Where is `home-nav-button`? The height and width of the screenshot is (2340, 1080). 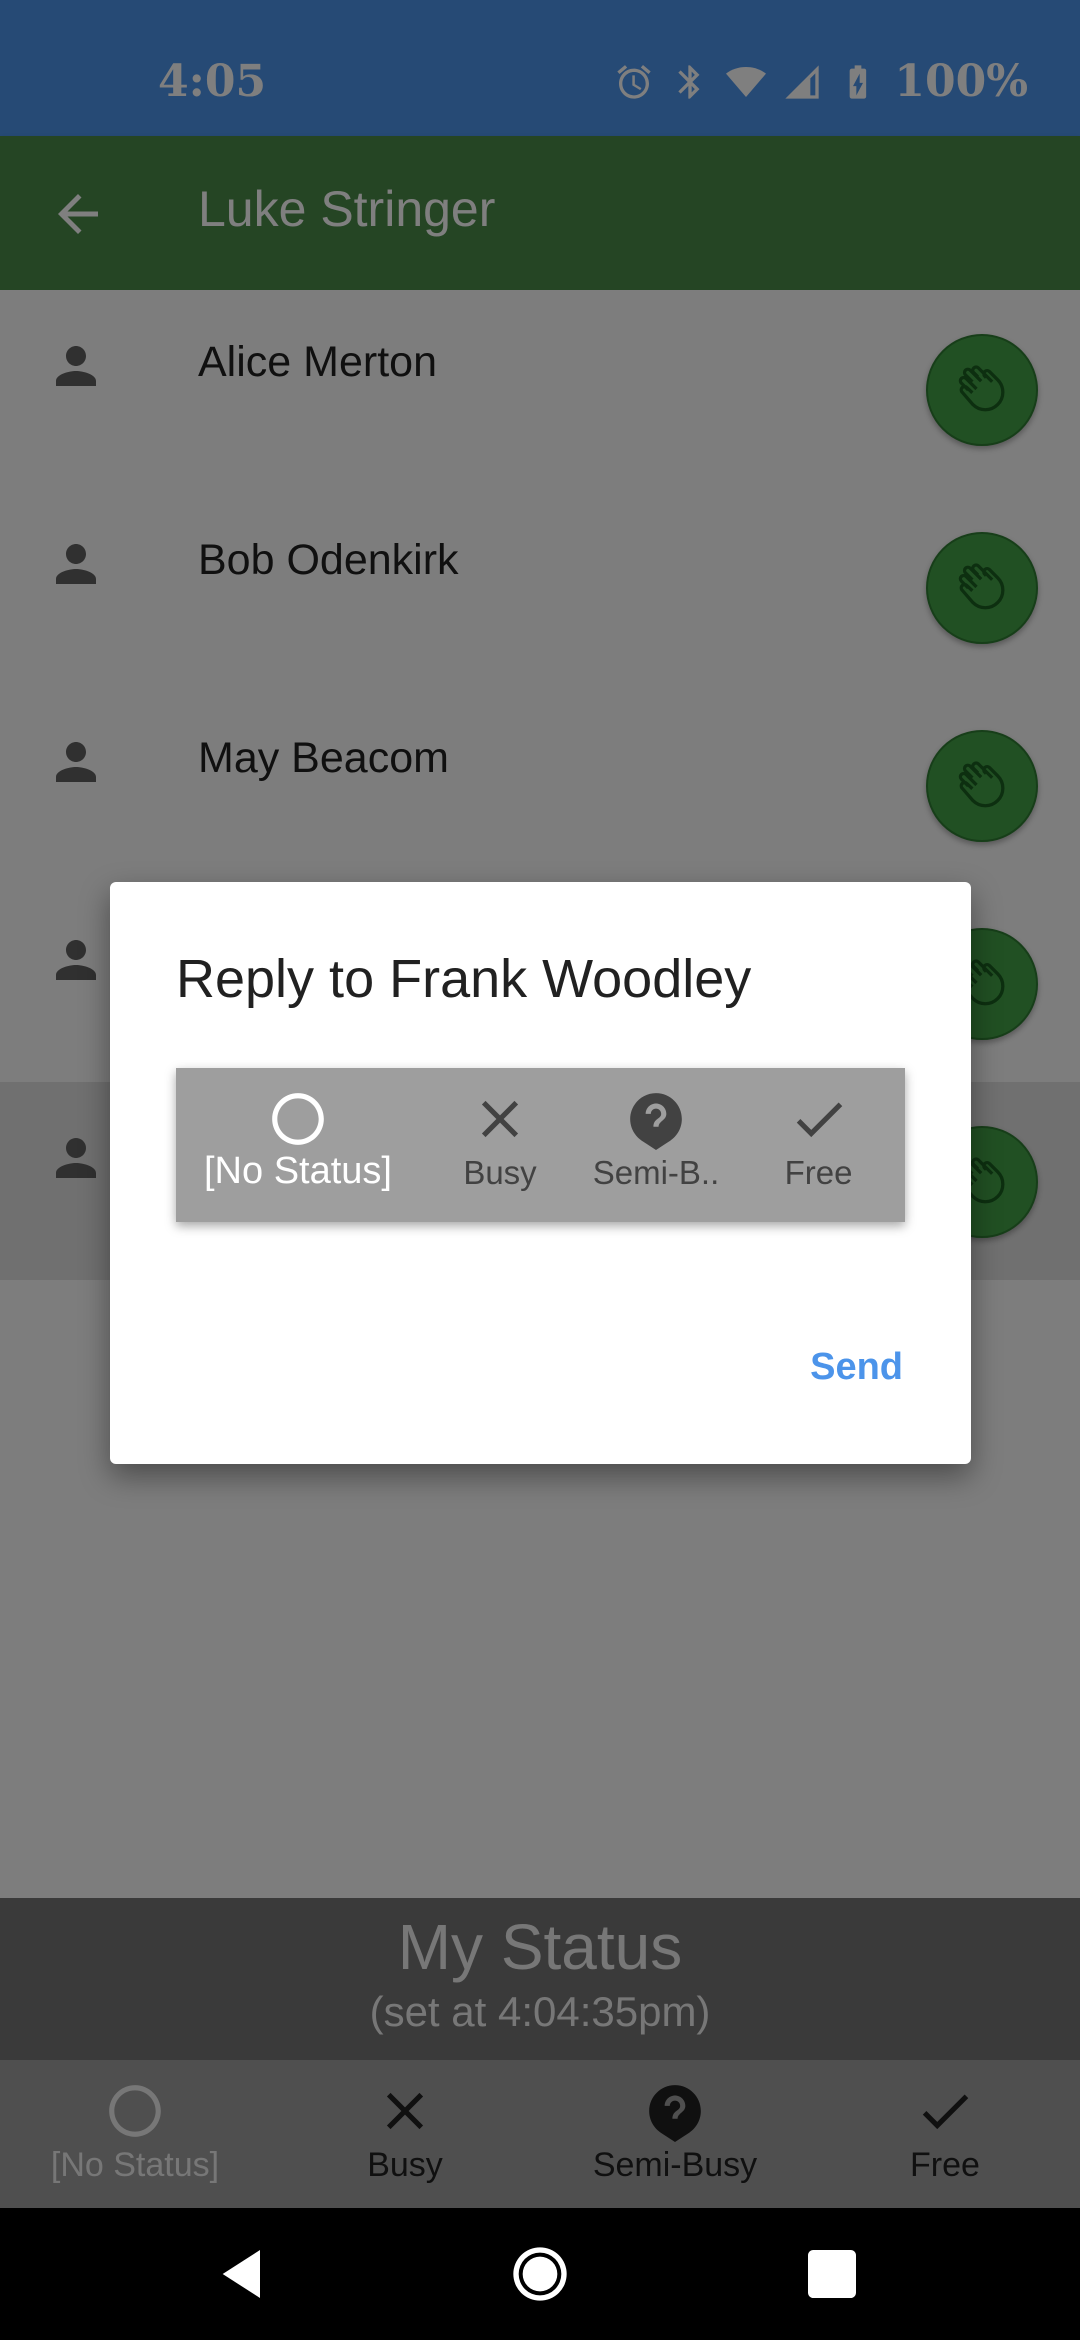
home-nav-button is located at coordinates (540, 2274).